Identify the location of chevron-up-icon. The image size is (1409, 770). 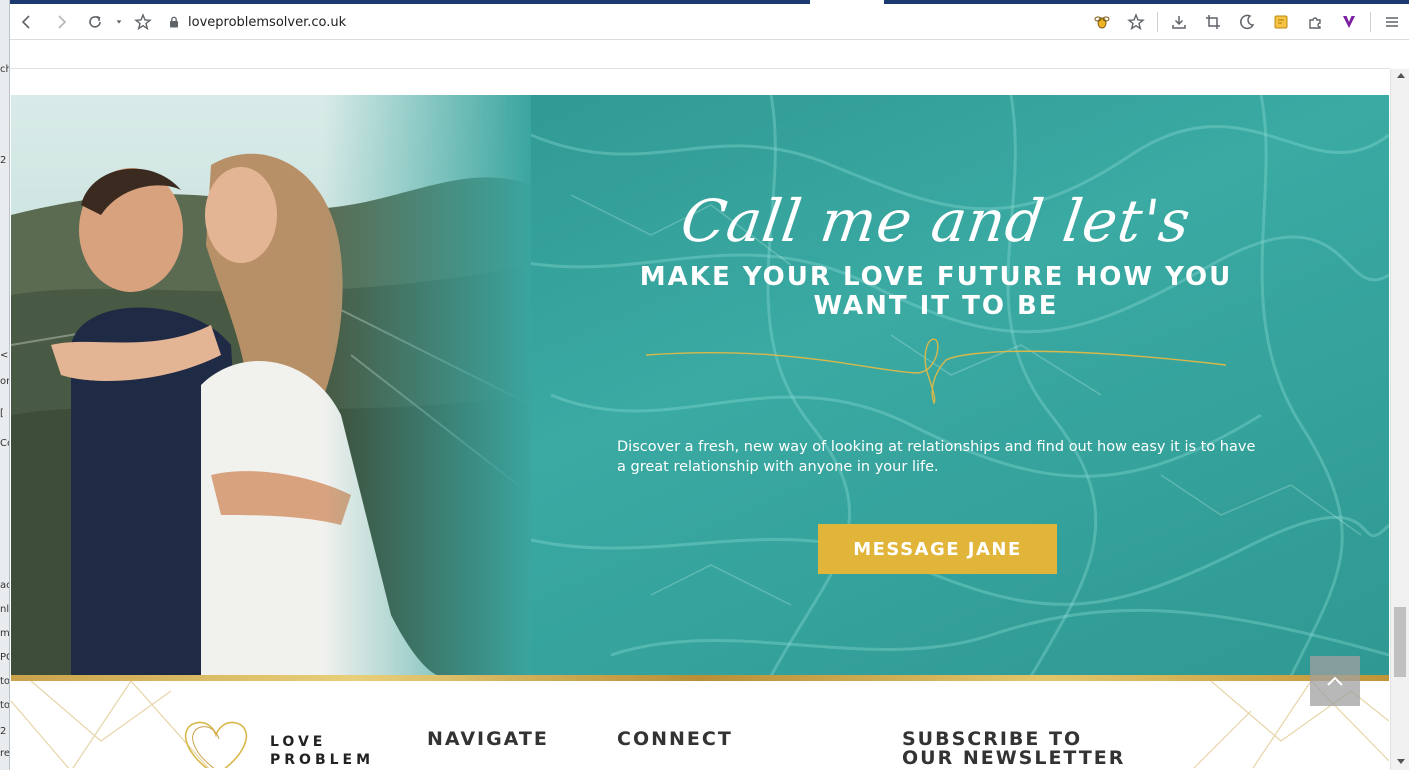
(1335, 681).